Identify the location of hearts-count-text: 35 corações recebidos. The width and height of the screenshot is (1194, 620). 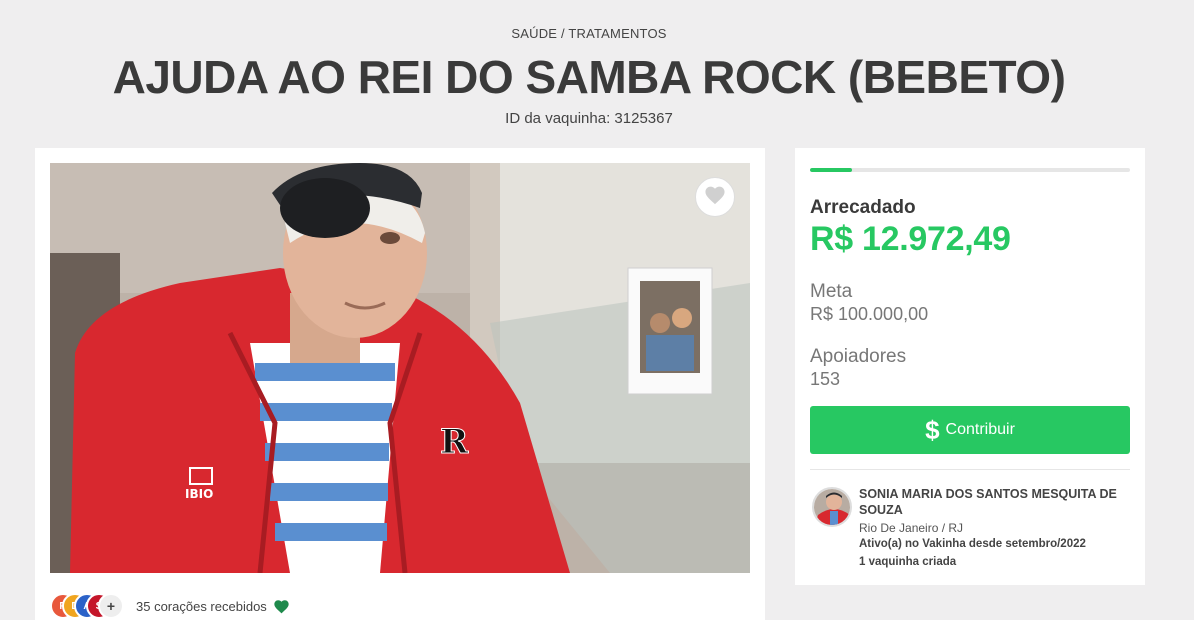
(201, 606).